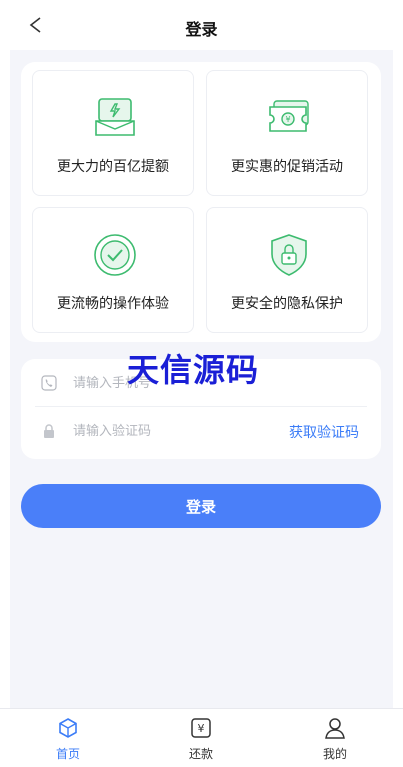 The image size is (403, 767). I want to click on header-bar: 登录, so click(201, 25).